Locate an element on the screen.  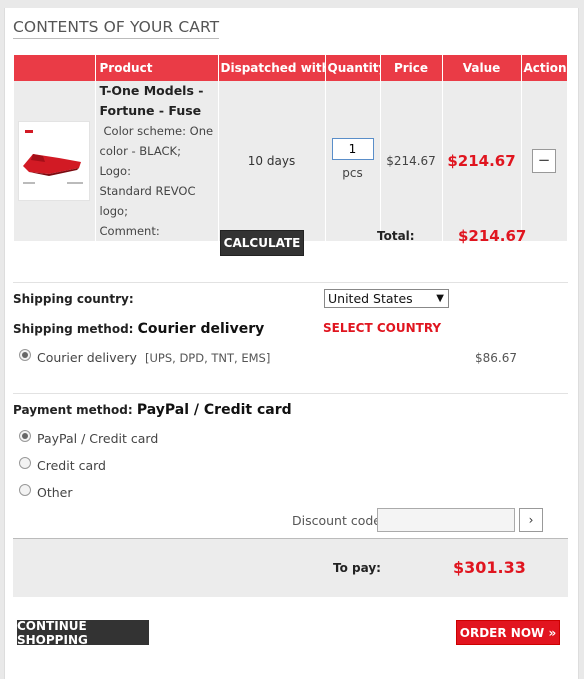
product-options-line3: Standard REVOC logo; is located at coordinates (147, 201).